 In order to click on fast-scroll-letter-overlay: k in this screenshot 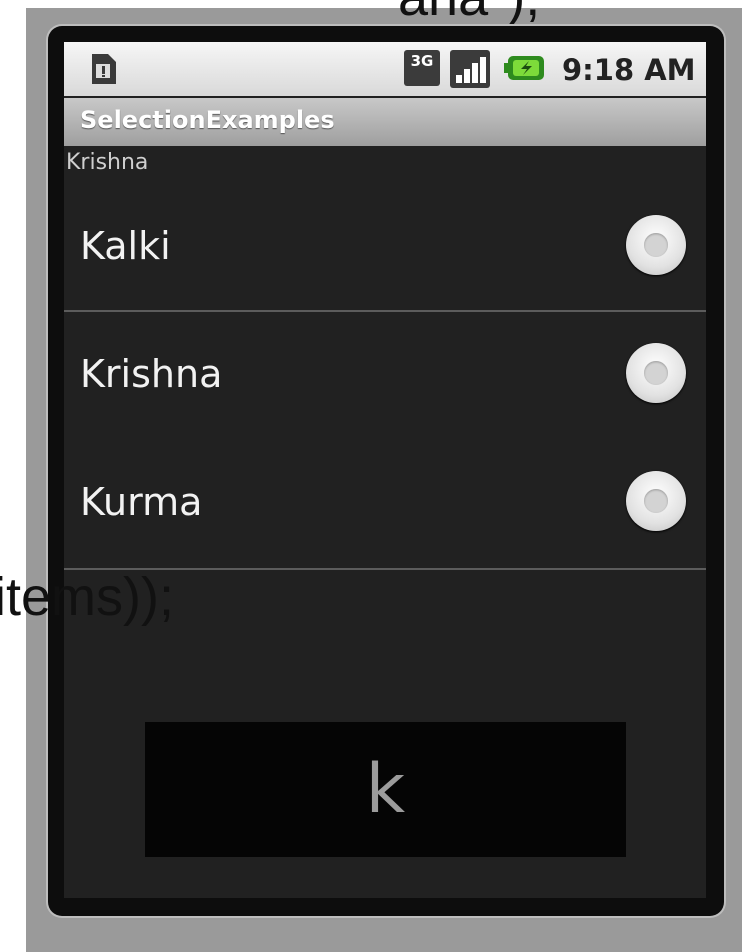, I will do `click(385, 789)`.